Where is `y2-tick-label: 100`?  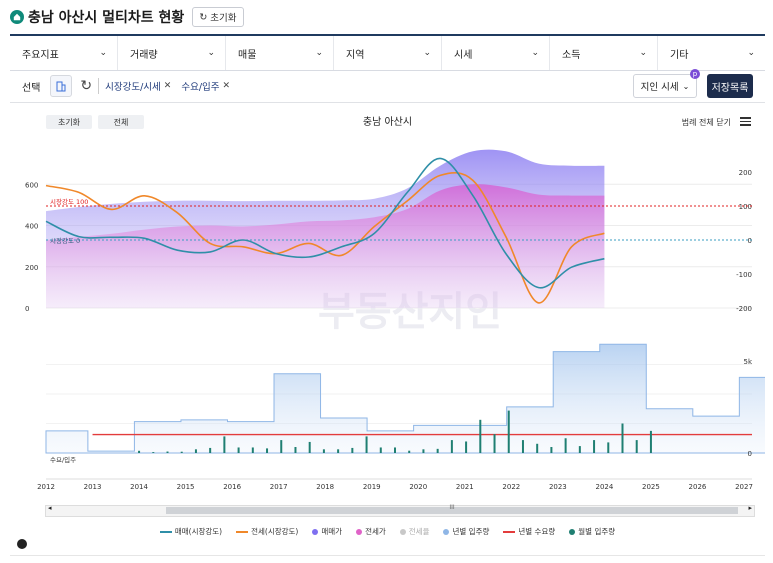 y2-tick-label: 100 is located at coordinates (745, 207).